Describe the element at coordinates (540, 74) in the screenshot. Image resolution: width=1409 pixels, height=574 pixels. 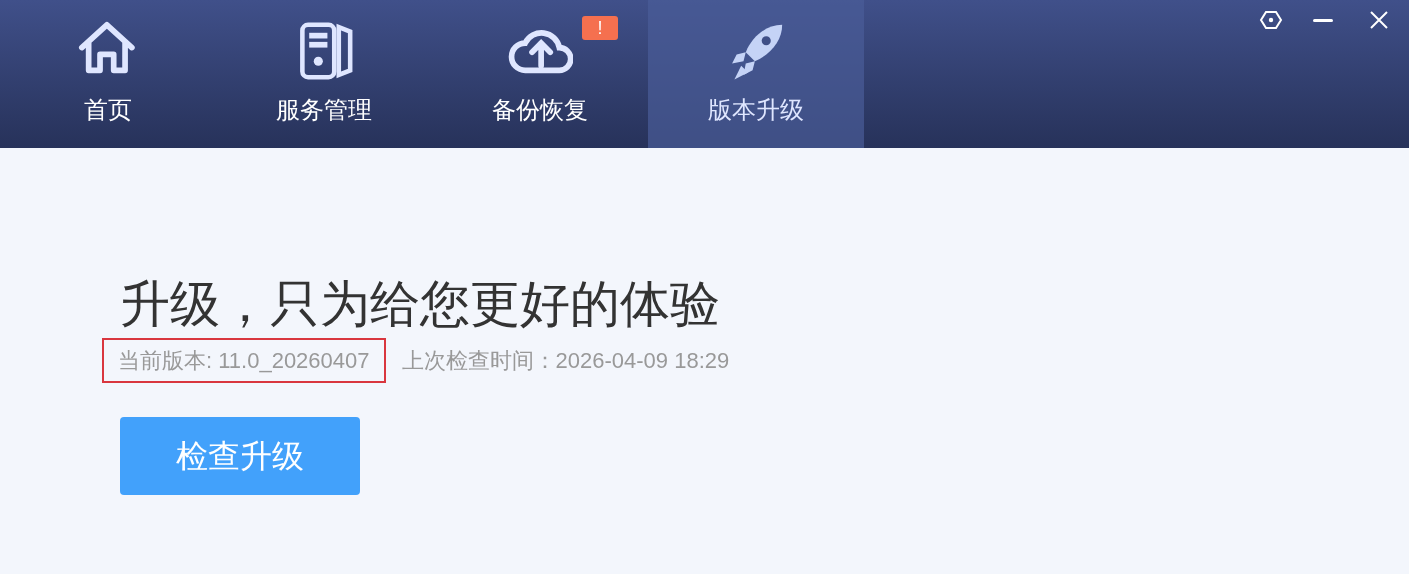
I see `nav-tab: 备份恢复 !` at that location.